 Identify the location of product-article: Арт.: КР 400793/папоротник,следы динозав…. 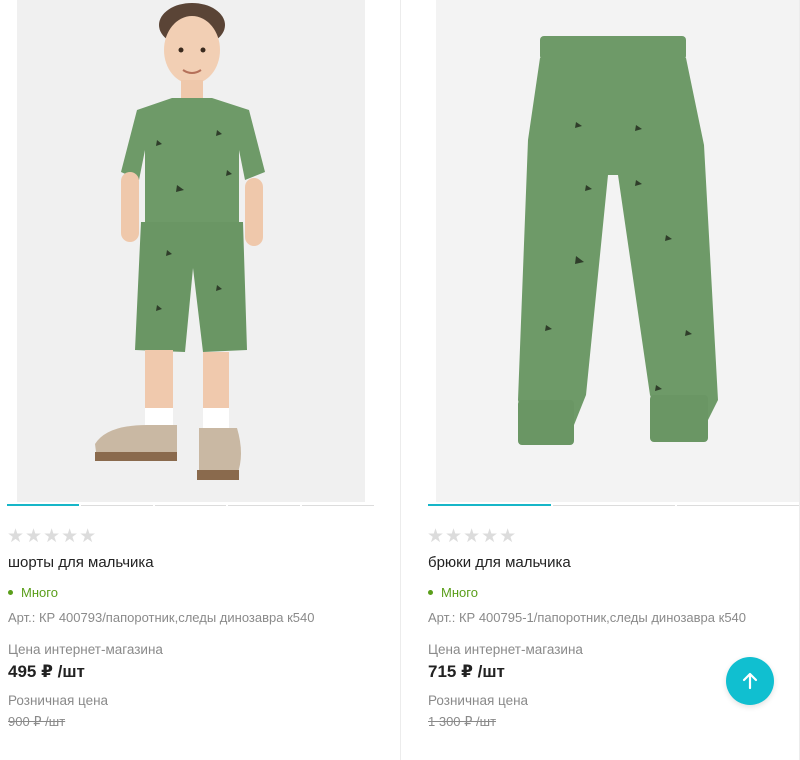
(161, 617).